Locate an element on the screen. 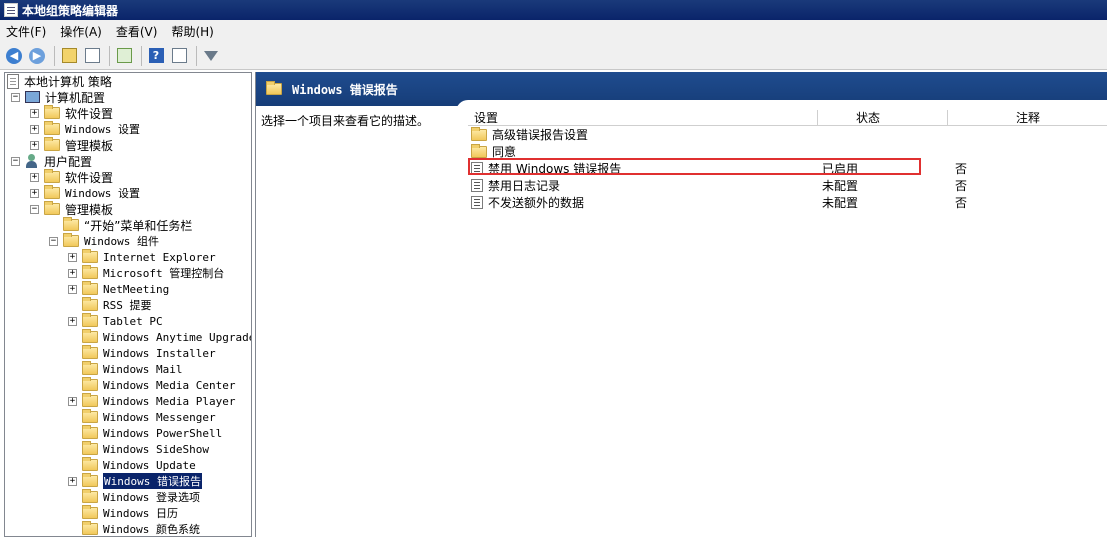 The height and width of the screenshot is (537, 1107). settings-grid-header: 设置 状态 注释 is located at coordinates (787, 118).